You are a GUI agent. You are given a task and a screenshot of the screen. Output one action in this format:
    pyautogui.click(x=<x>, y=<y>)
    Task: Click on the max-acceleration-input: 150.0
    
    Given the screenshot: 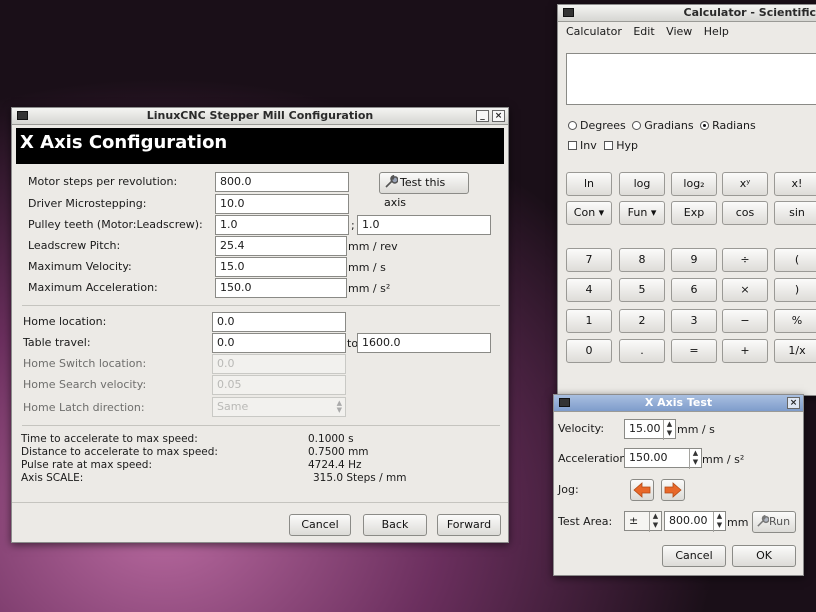 What is the action you would take?
    pyautogui.click(x=281, y=288)
    